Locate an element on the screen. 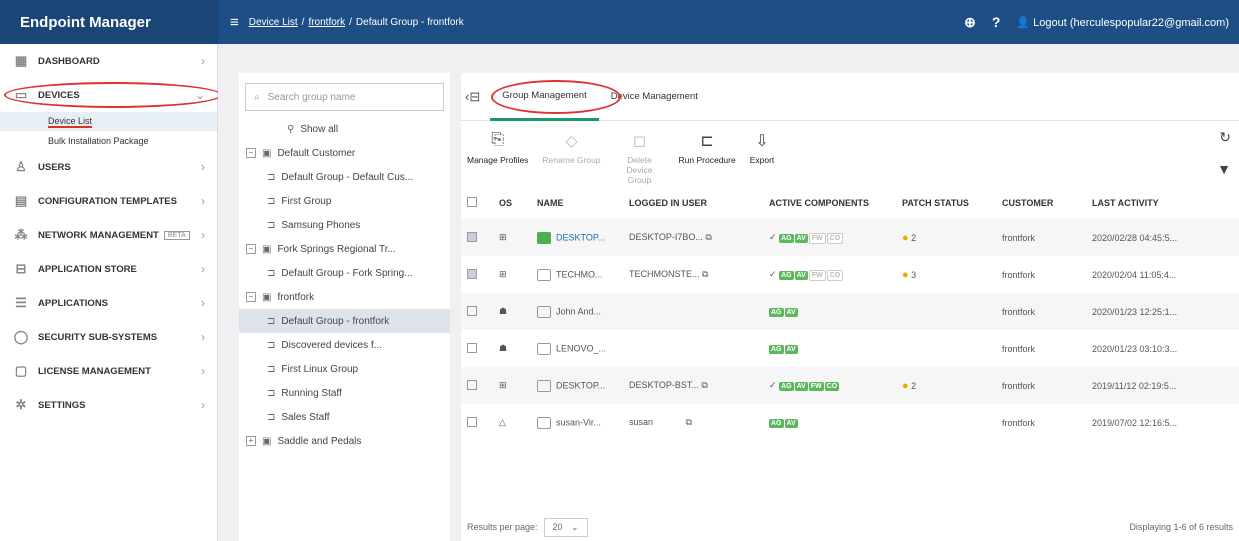 The image size is (1239, 541). search-icon: ⌕ is located at coordinates (257, 97).